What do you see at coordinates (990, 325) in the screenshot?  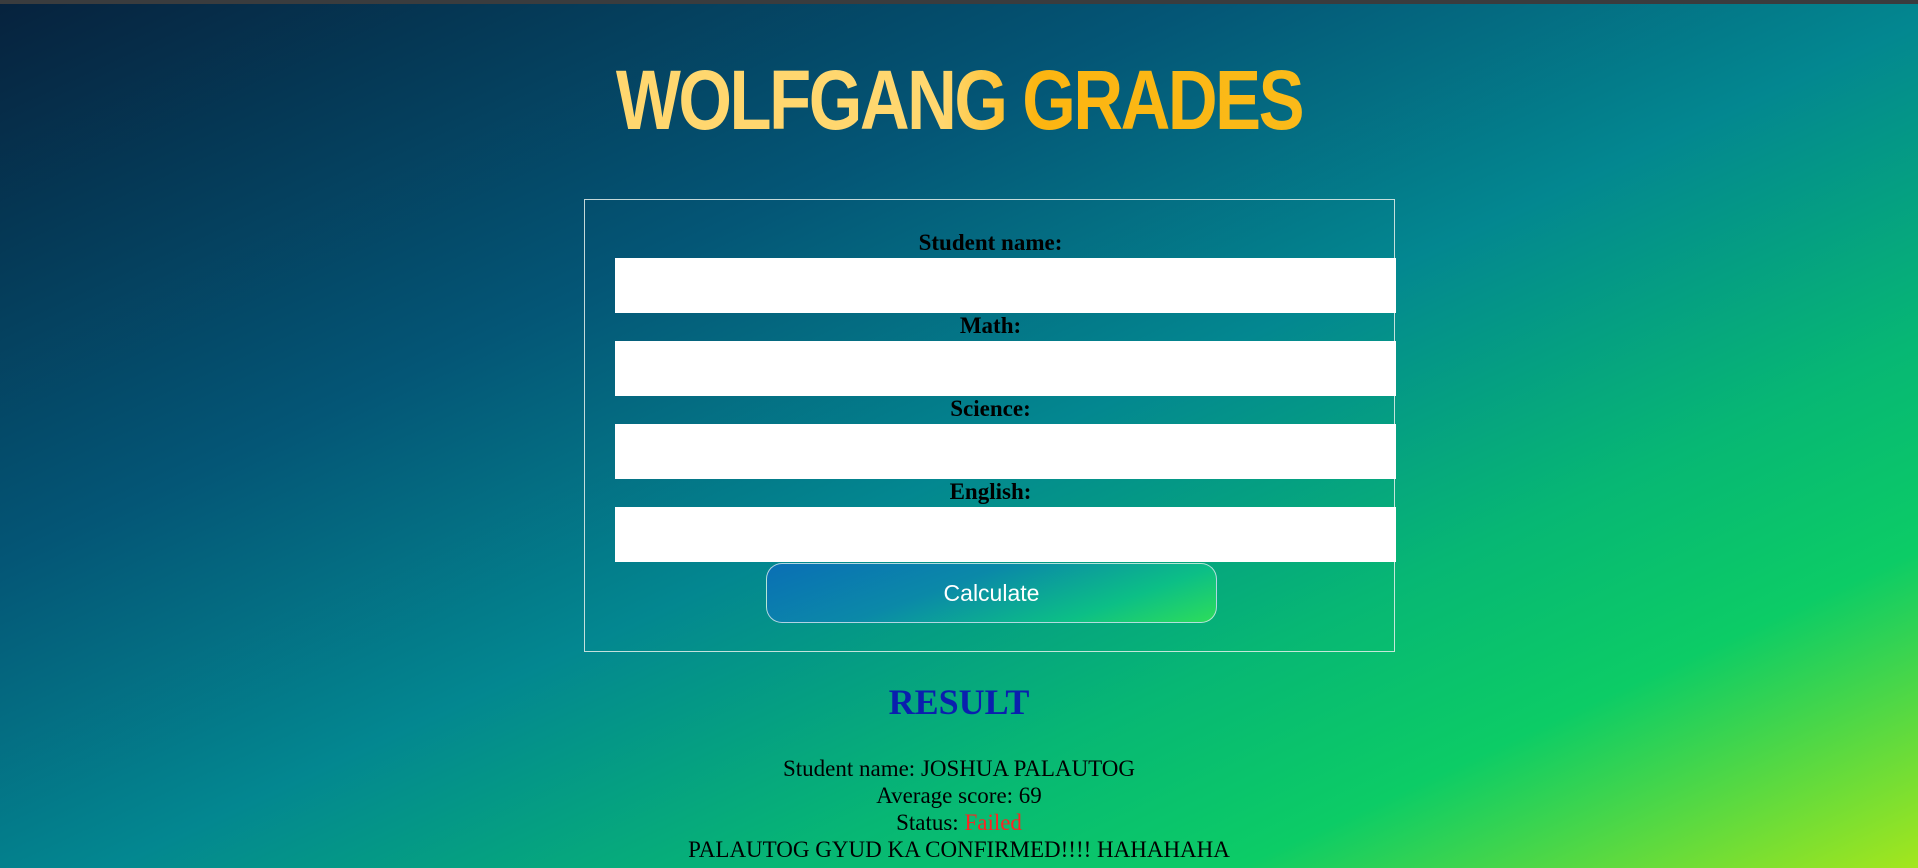 I see `math-label: Math:` at bounding box center [990, 325].